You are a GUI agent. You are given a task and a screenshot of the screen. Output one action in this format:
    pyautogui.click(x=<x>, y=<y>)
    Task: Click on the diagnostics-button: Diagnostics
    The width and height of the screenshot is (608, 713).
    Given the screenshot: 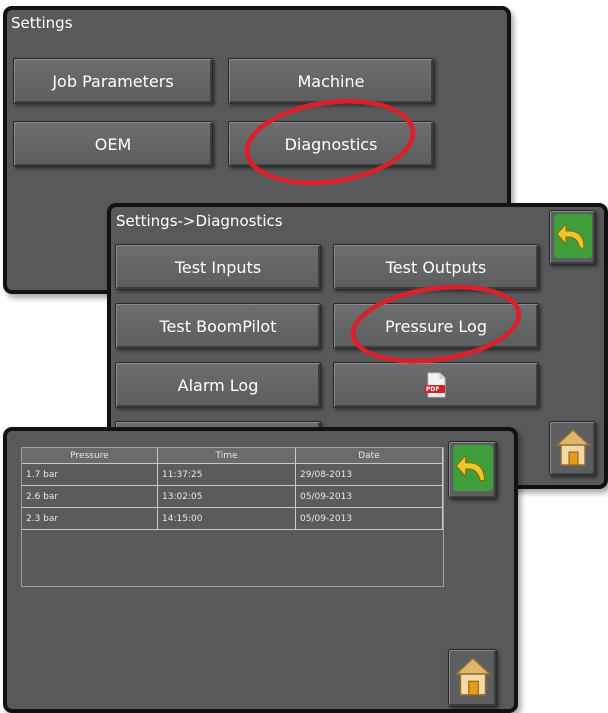 What is the action you would take?
    pyautogui.click(x=331, y=144)
    